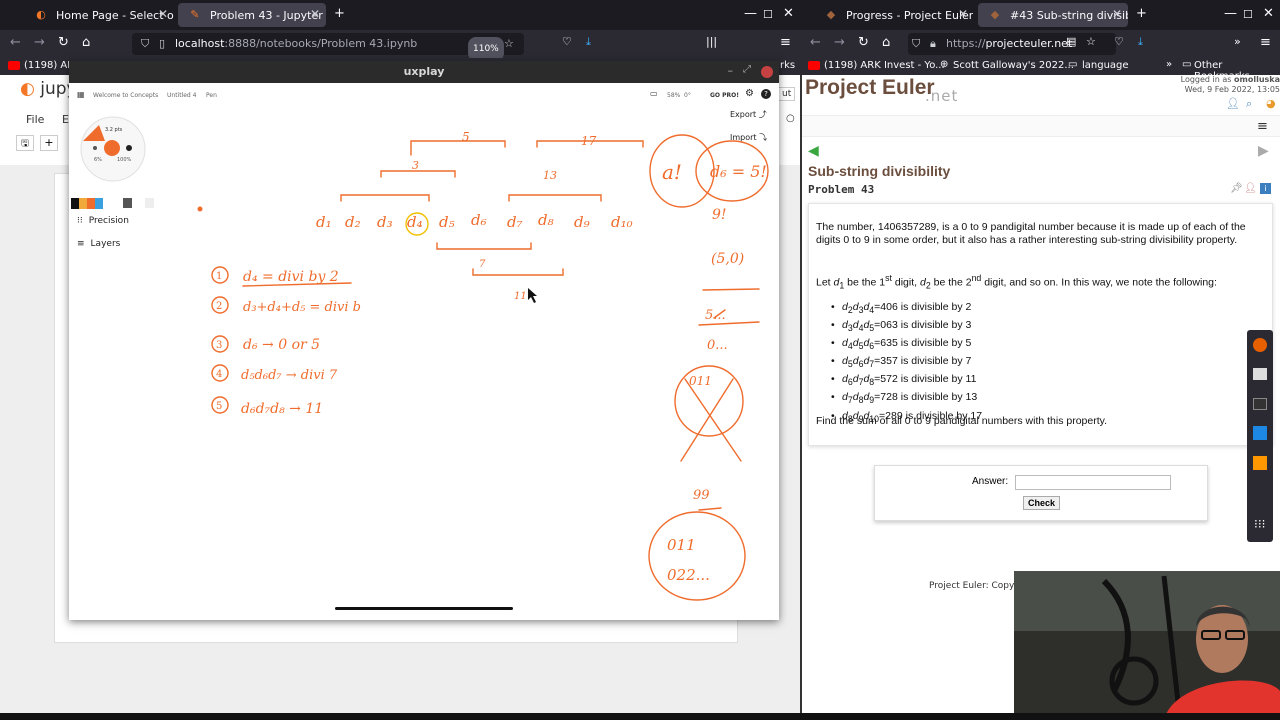  I want to click on pe-logo: Project Euler, so click(870, 88).